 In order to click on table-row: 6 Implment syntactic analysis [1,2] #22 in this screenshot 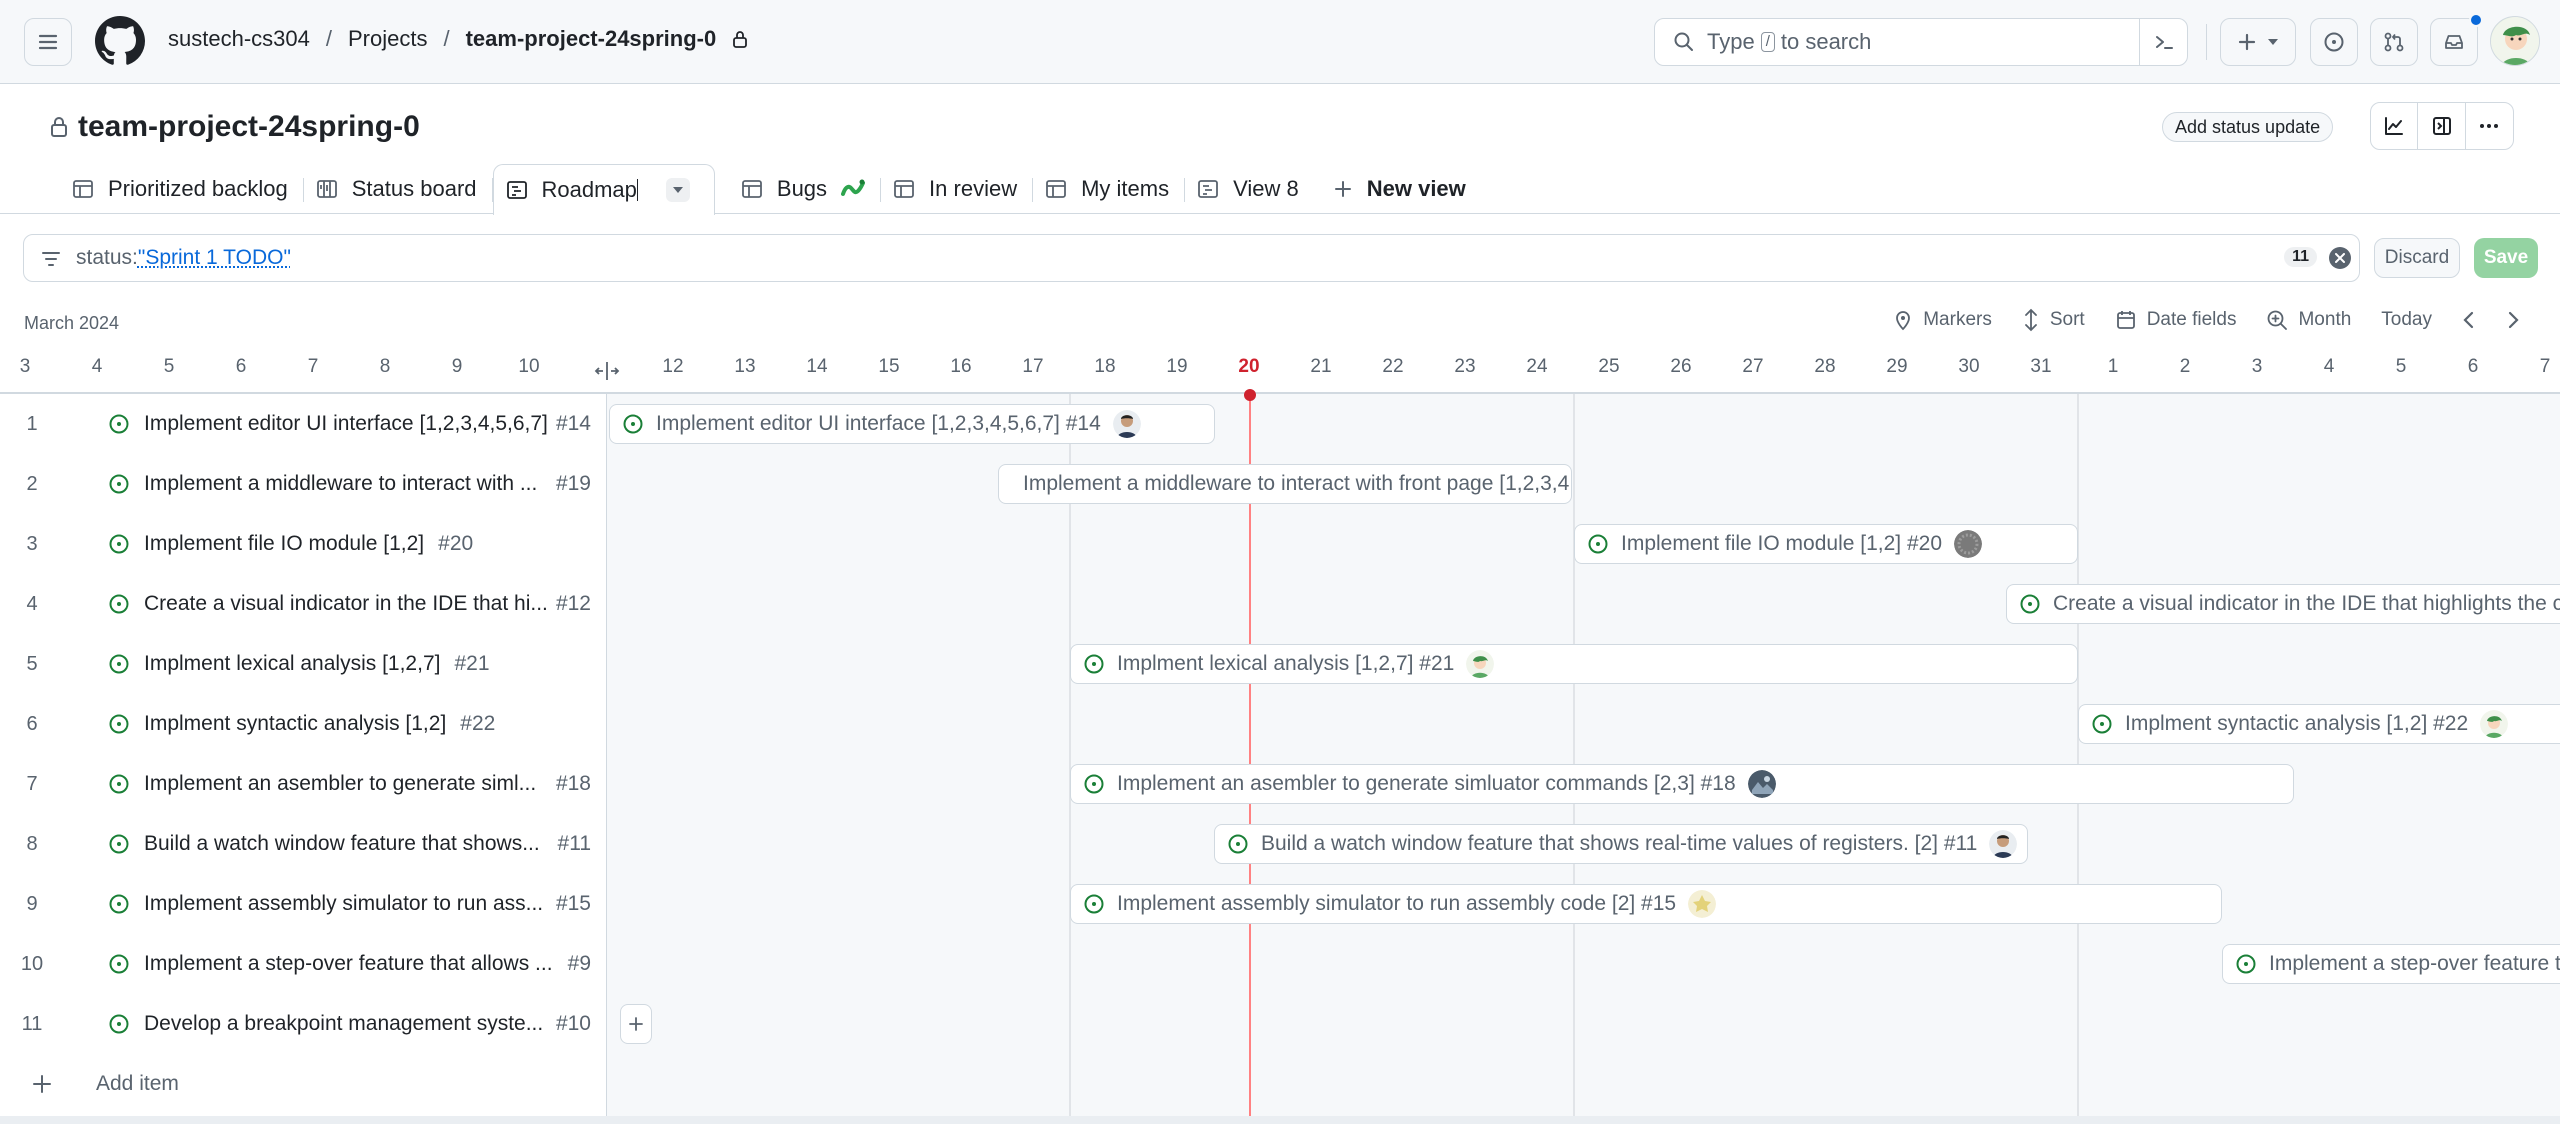, I will do `click(303, 724)`.